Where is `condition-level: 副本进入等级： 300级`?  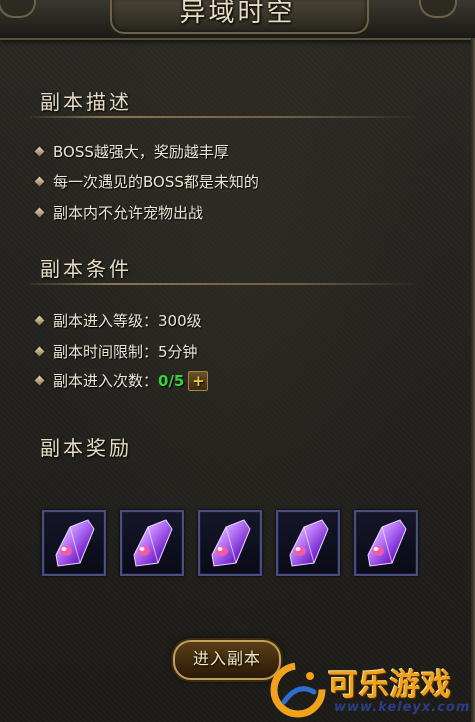
condition-level: 副本进入等级： 300级 is located at coordinates (118, 320).